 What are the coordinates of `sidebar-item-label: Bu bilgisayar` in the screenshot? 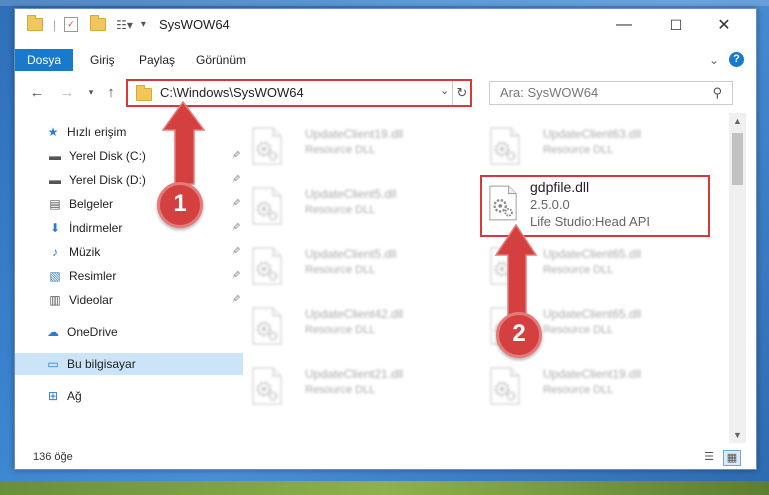 It's located at (101, 364).